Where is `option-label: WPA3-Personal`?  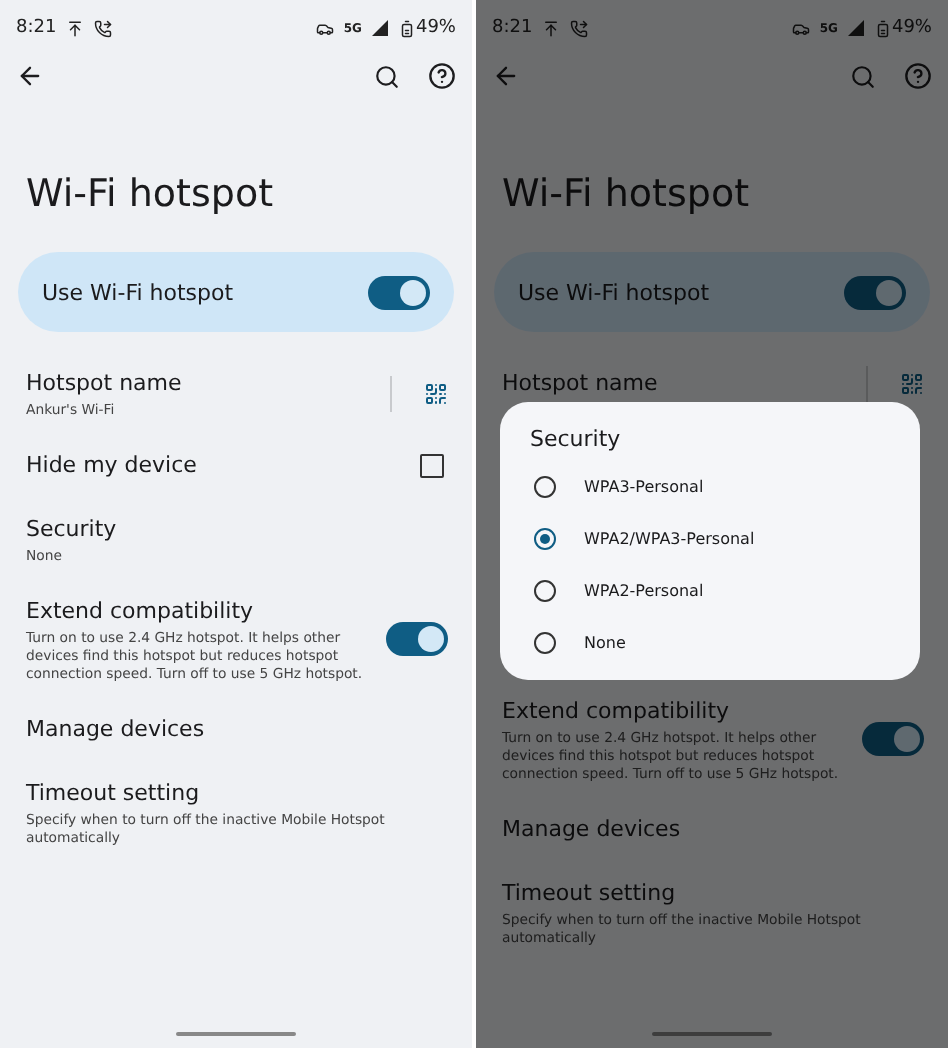
option-label: WPA3-Personal is located at coordinates (644, 486).